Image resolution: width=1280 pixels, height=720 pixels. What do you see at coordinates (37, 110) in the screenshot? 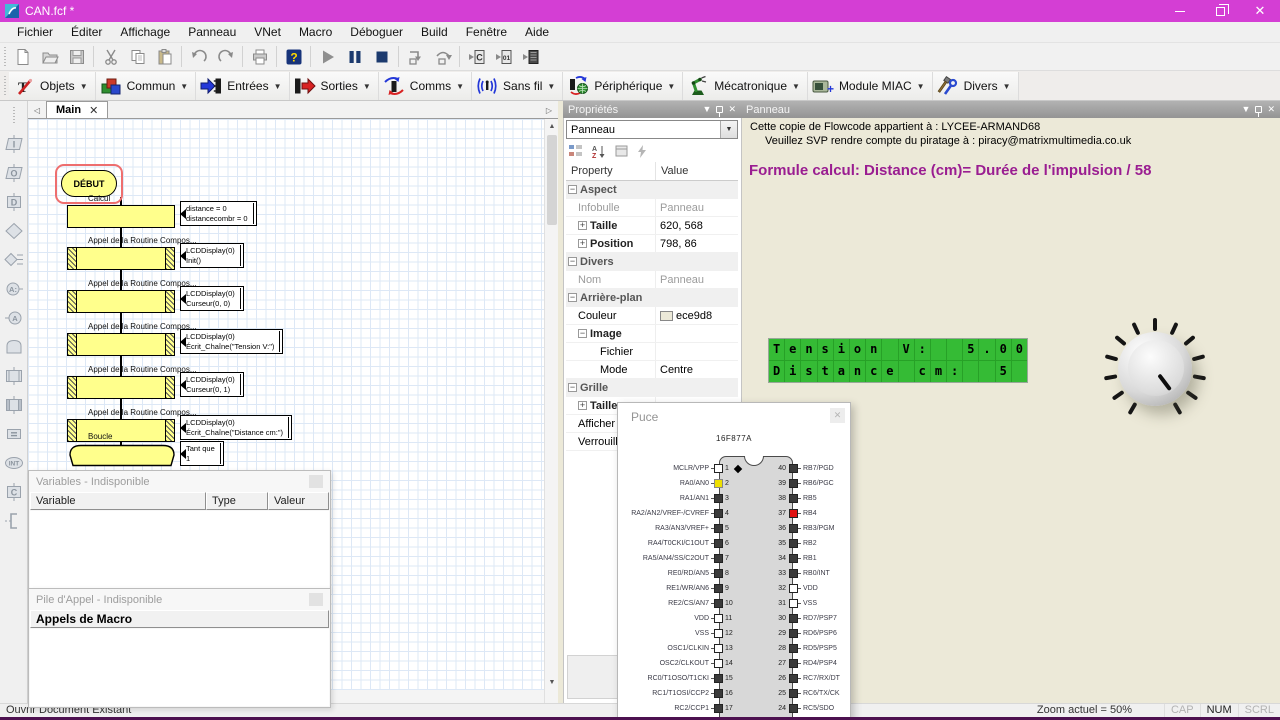
I see `tab-scroll-left-icon: ◁` at bounding box center [37, 110].